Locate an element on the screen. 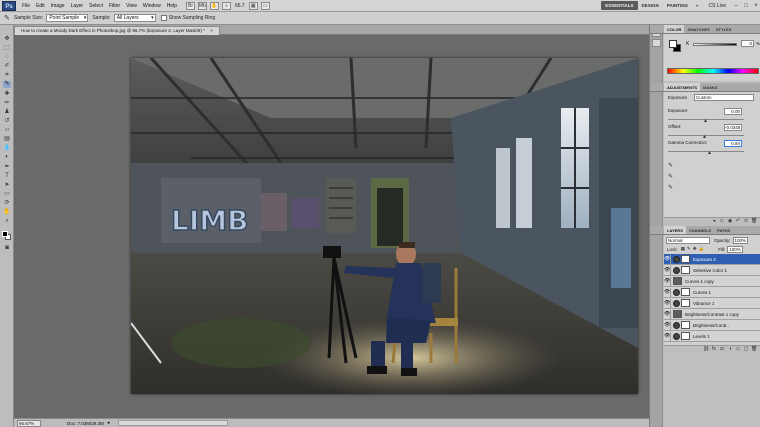 The image size is (760, 427). crop-tool-icon: ⌗ is located at coordinates (7, 75).